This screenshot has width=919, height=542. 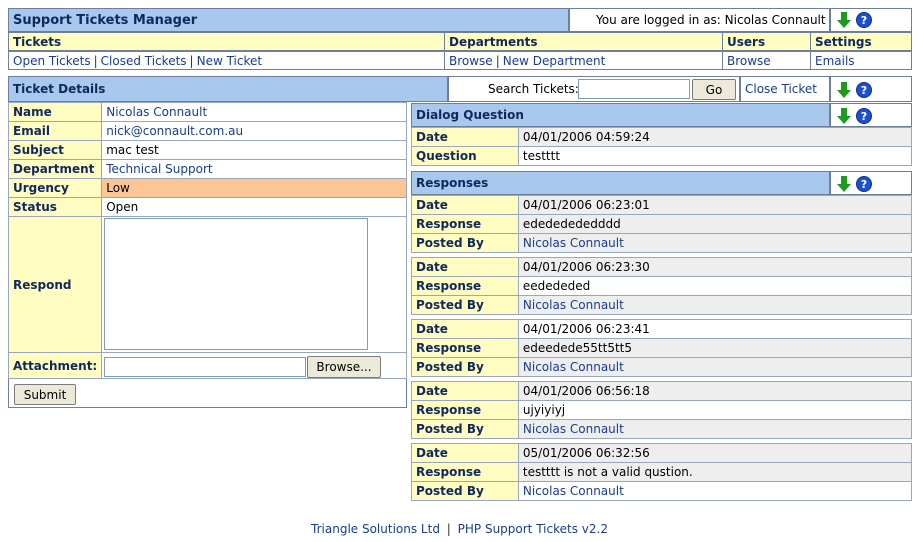 I want to click on dialog-date-label: Date, so click(x=465, y=137).